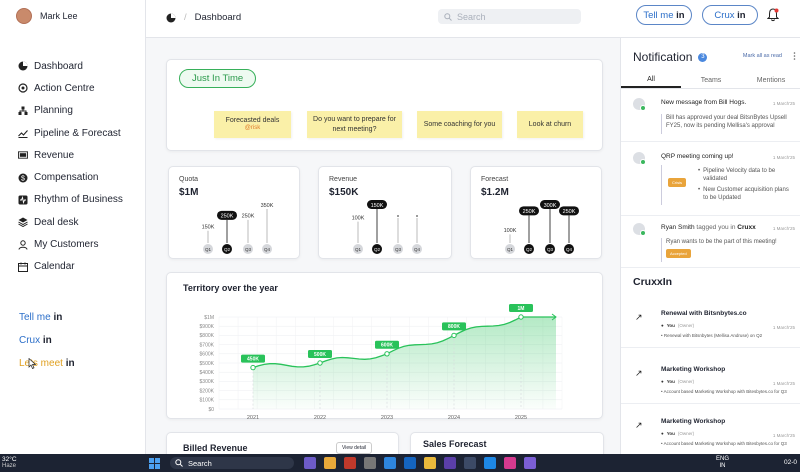 The height and width of the screenshot is (472, 800). What do you see at coordinates (232, 463) in the screenshot?
I see `taskbar-search: Search` at bounding box center [232, 463].